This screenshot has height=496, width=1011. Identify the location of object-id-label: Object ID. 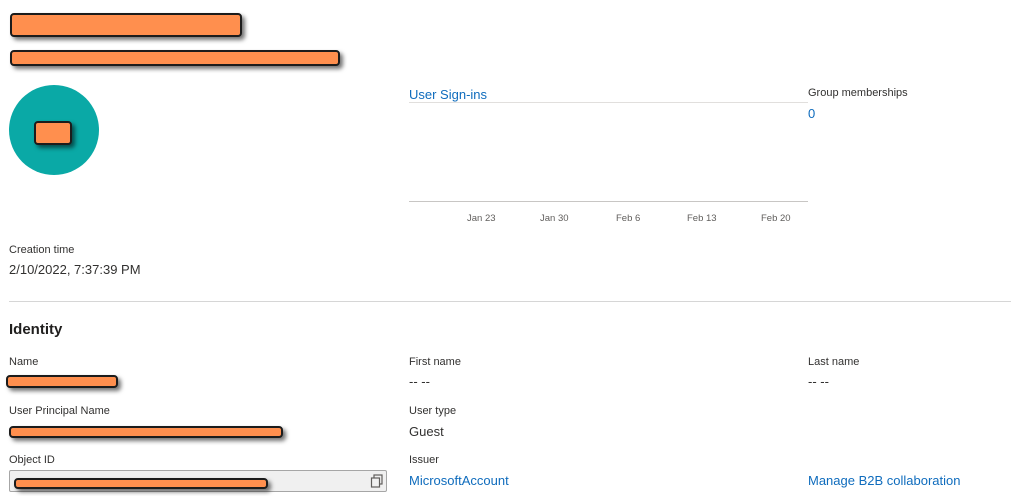
(32, 460).